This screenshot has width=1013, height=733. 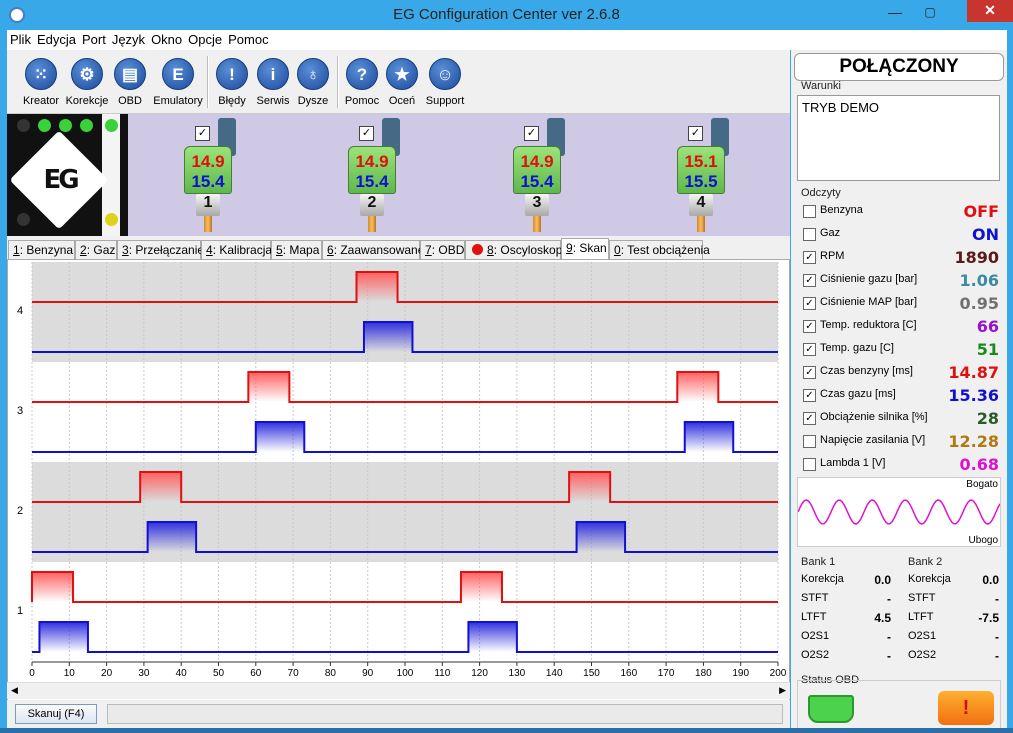 What do you see at coordinates (985, 234) in the screenshot?
I see `reading-value: ON` at bounding box center [985, 234].